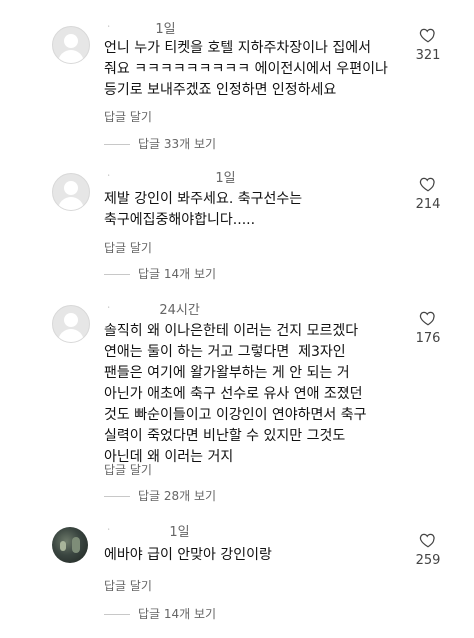 This screenshot has height=638, width=474. Describe the element at coordinates (188, 555) in the screenshot. I see `comment-text: 에바야 급이 안맞아 강인이랑` at that location.